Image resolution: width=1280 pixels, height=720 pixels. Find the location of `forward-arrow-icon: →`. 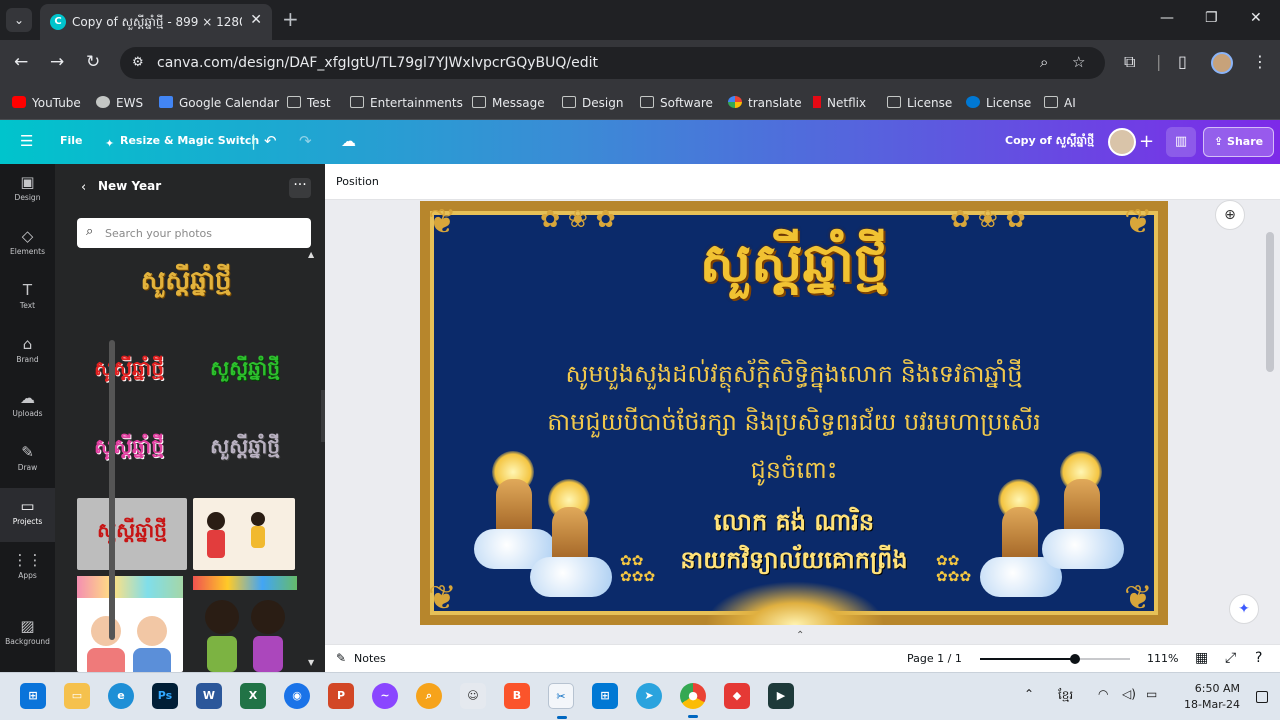

forward-arrow-icon: → is located at coordinates (57, 62).